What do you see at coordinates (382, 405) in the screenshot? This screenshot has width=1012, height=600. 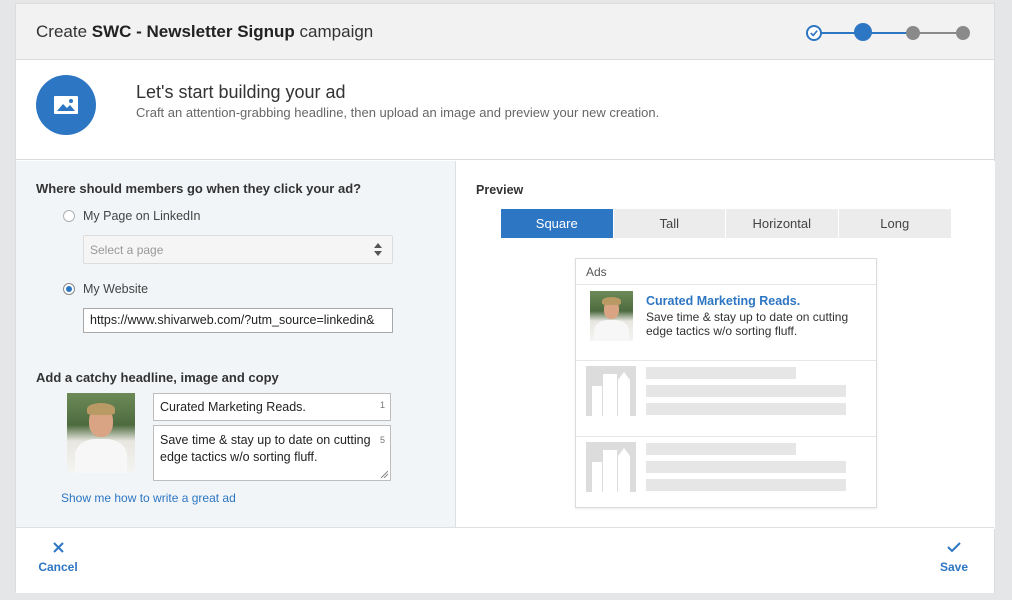 I see `headline-counter: 1` at bounding box center [382, 405].